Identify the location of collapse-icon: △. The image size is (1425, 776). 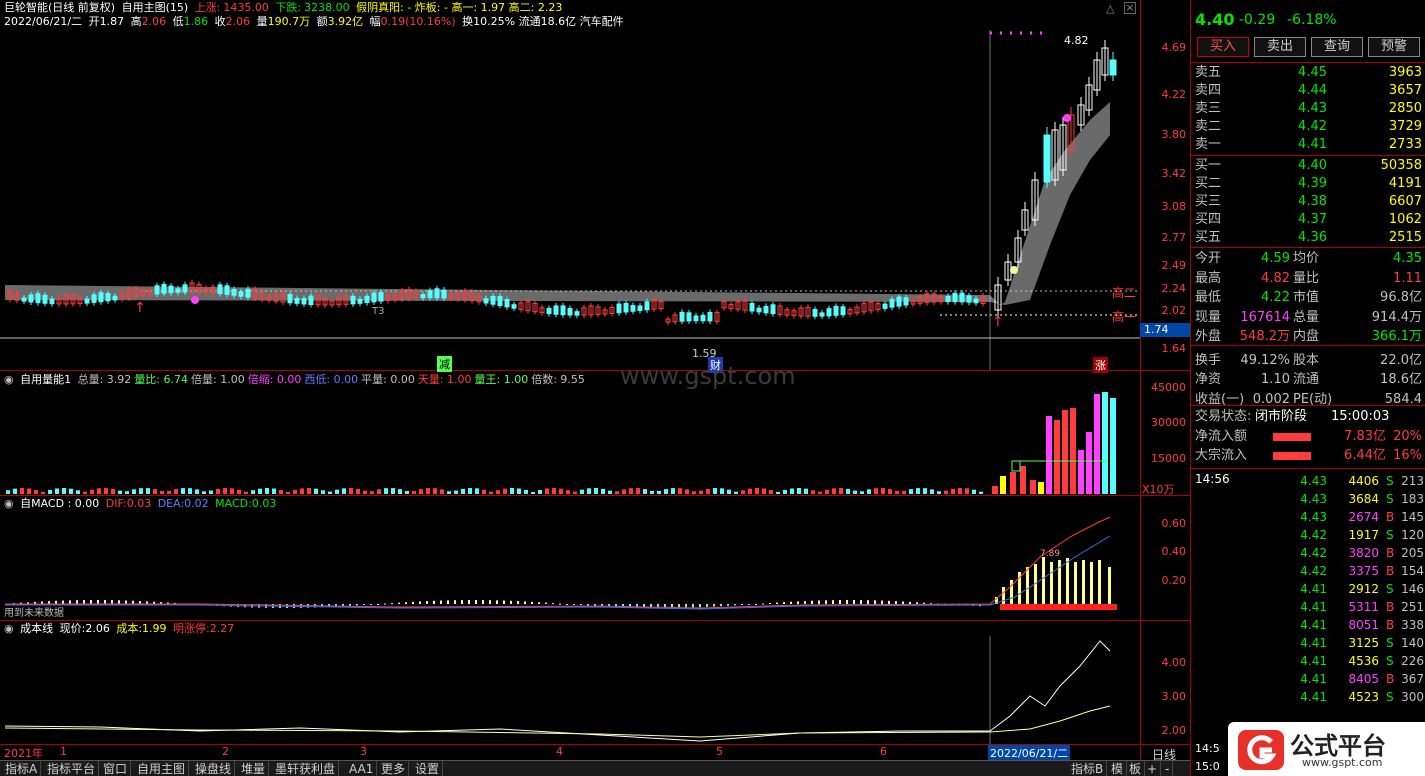
(1110, 8).